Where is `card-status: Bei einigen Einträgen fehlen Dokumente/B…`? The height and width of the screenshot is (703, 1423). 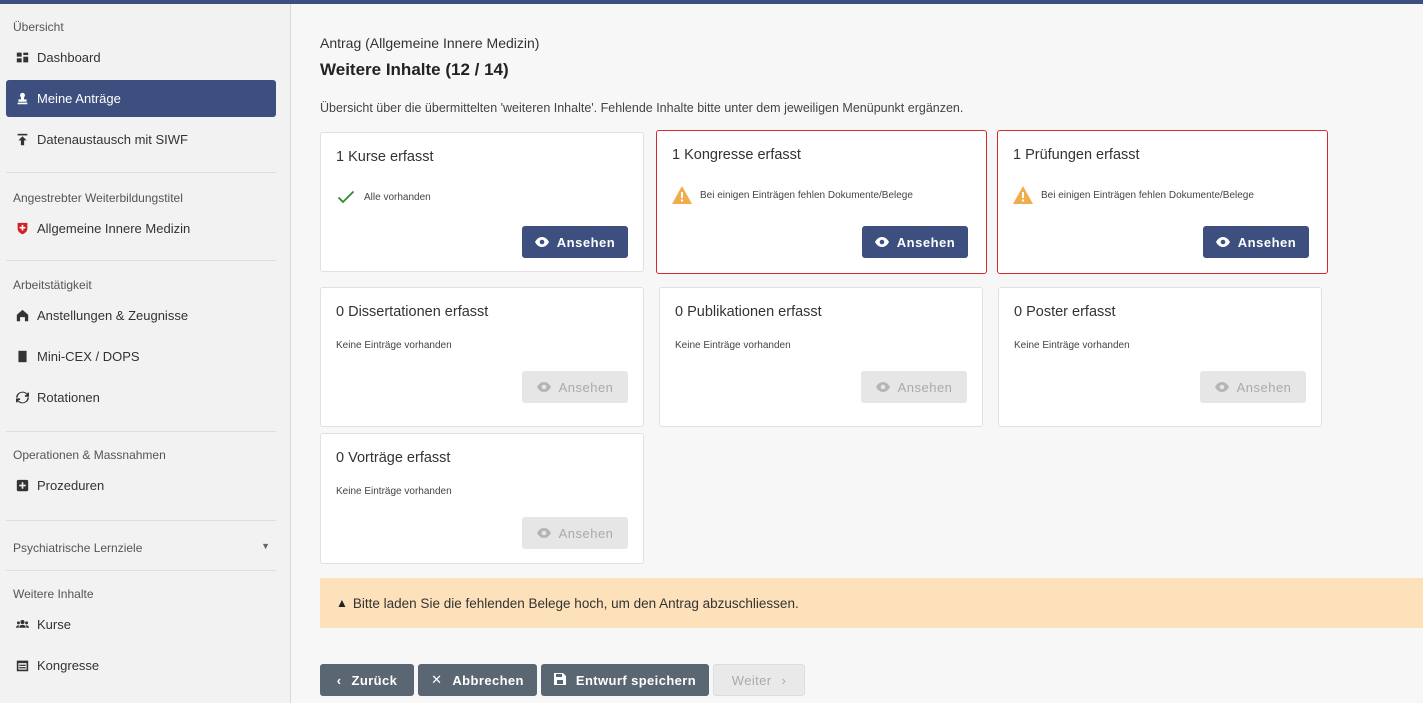
card-status: Bei einigen Einträgen fehlen Dokumente/B… is located at coordinates (1133, 195).